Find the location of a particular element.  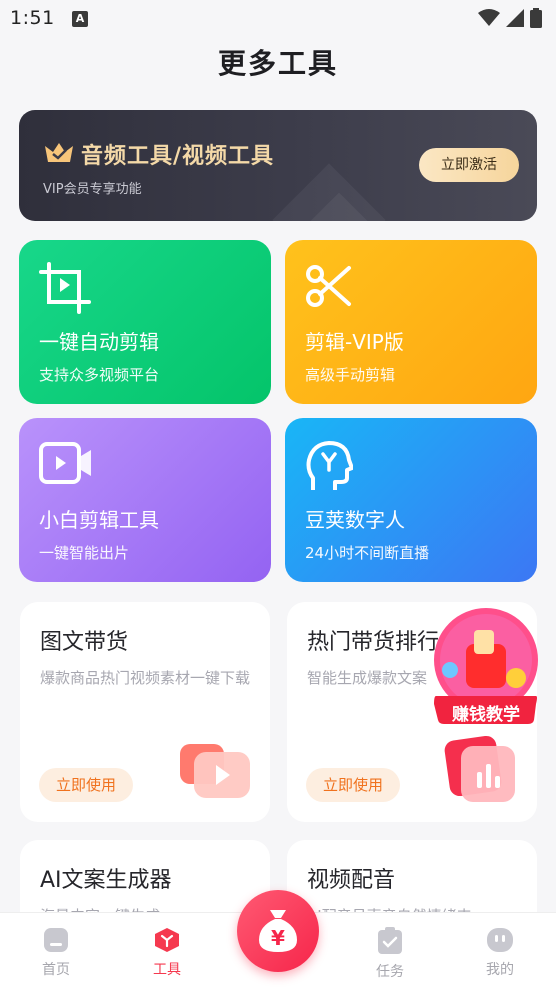

tile-title: 一键自动剪辑 is located at coordinates (99, 342).